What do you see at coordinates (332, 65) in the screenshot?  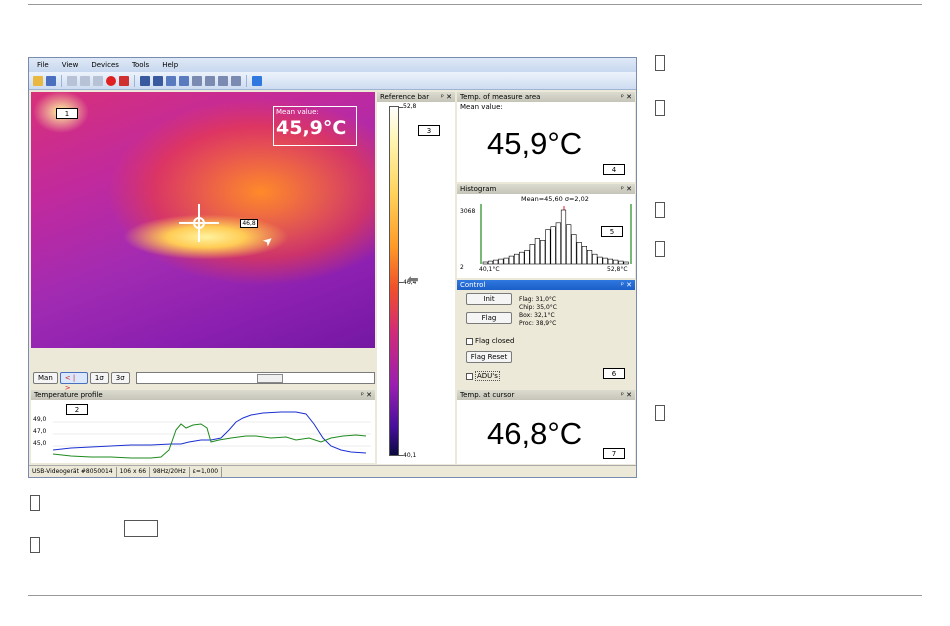 I see `menu-bar: File View Devices Tools Help` at bounding box center [332, 65].